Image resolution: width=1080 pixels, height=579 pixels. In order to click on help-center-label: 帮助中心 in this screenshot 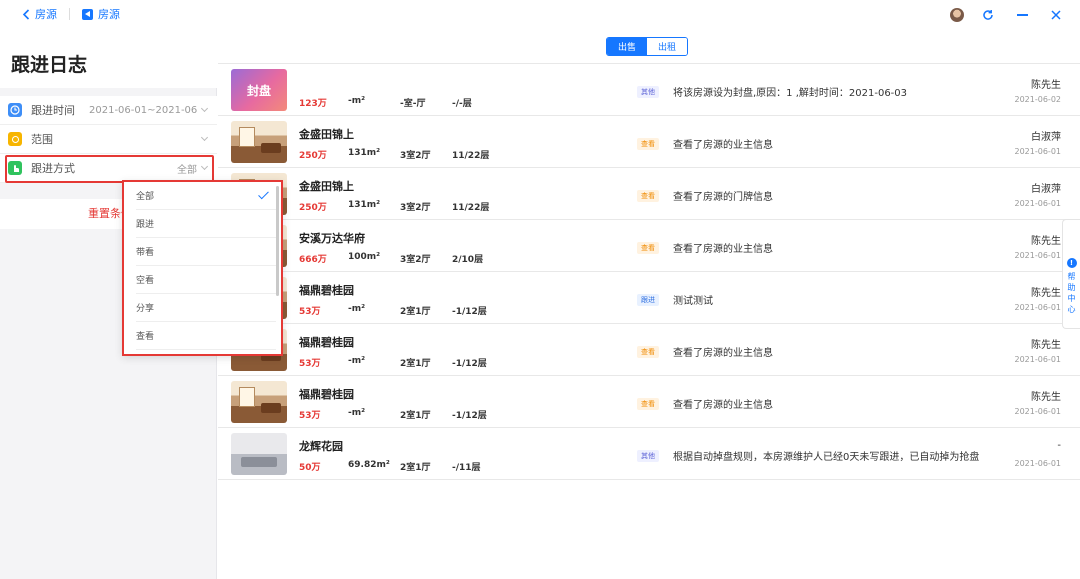, I will do `click(1071, 293)`.